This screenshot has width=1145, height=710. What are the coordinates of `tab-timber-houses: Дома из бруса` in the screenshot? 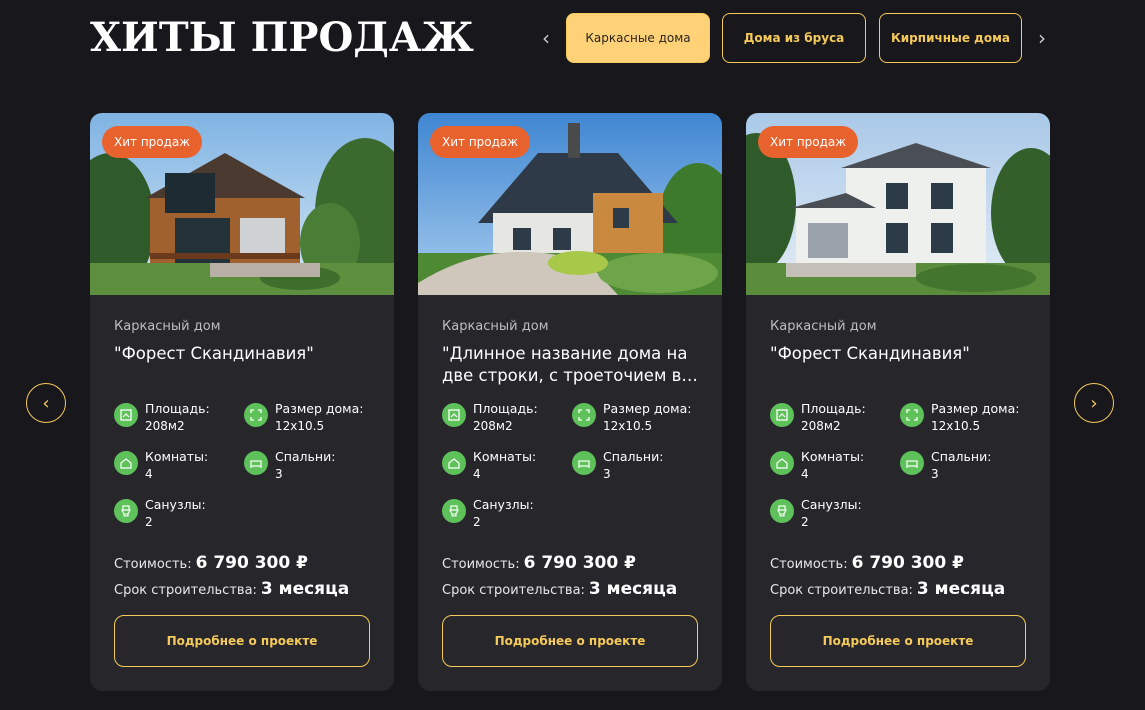 It's located at (794, 38).